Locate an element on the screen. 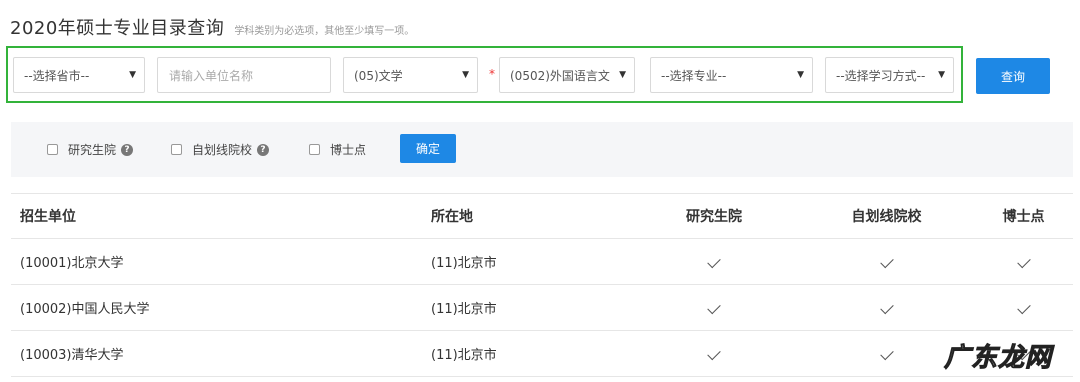 This screenshot has height=382, width=1080. discipline-select-value: (0502)外国语言文 is located at coordinates (560, 75).